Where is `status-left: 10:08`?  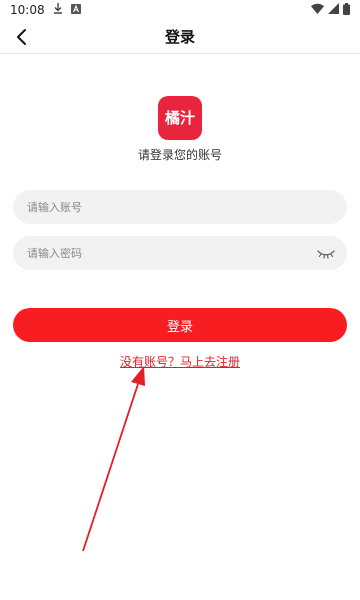 status-left: 10:08 is located at coordinates (45, 10).